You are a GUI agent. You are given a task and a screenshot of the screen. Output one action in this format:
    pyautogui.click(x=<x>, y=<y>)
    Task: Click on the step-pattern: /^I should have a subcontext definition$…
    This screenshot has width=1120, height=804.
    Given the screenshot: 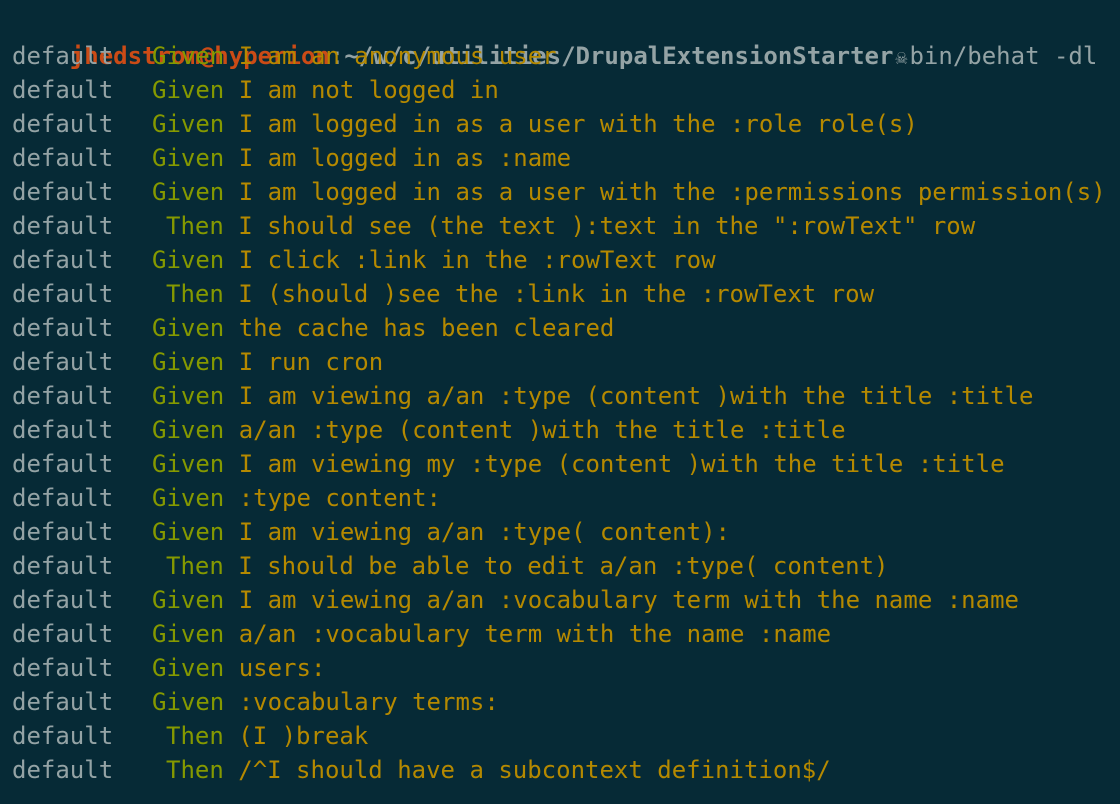 What is the action you would take?
    pyautogui.click(x=534, y=770)
    